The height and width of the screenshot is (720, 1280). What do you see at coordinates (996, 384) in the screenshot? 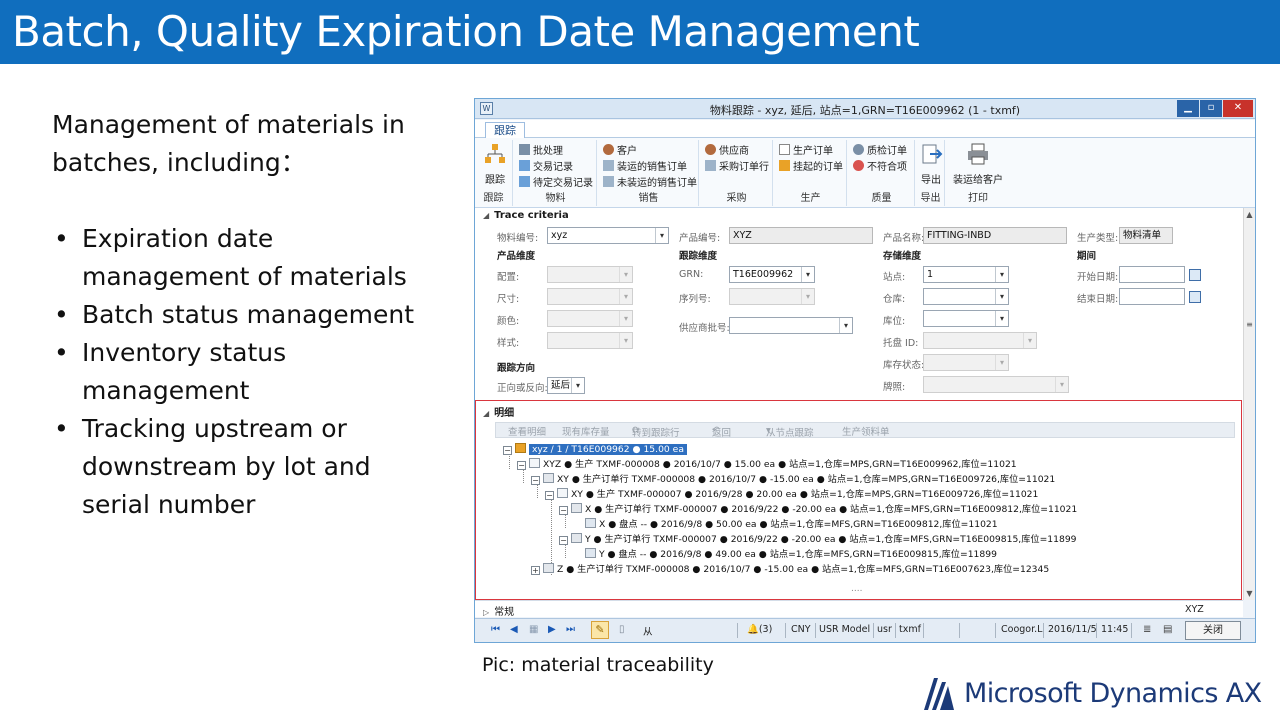
I see `license-plate-field: ▾` at bounding box center [996, 384].